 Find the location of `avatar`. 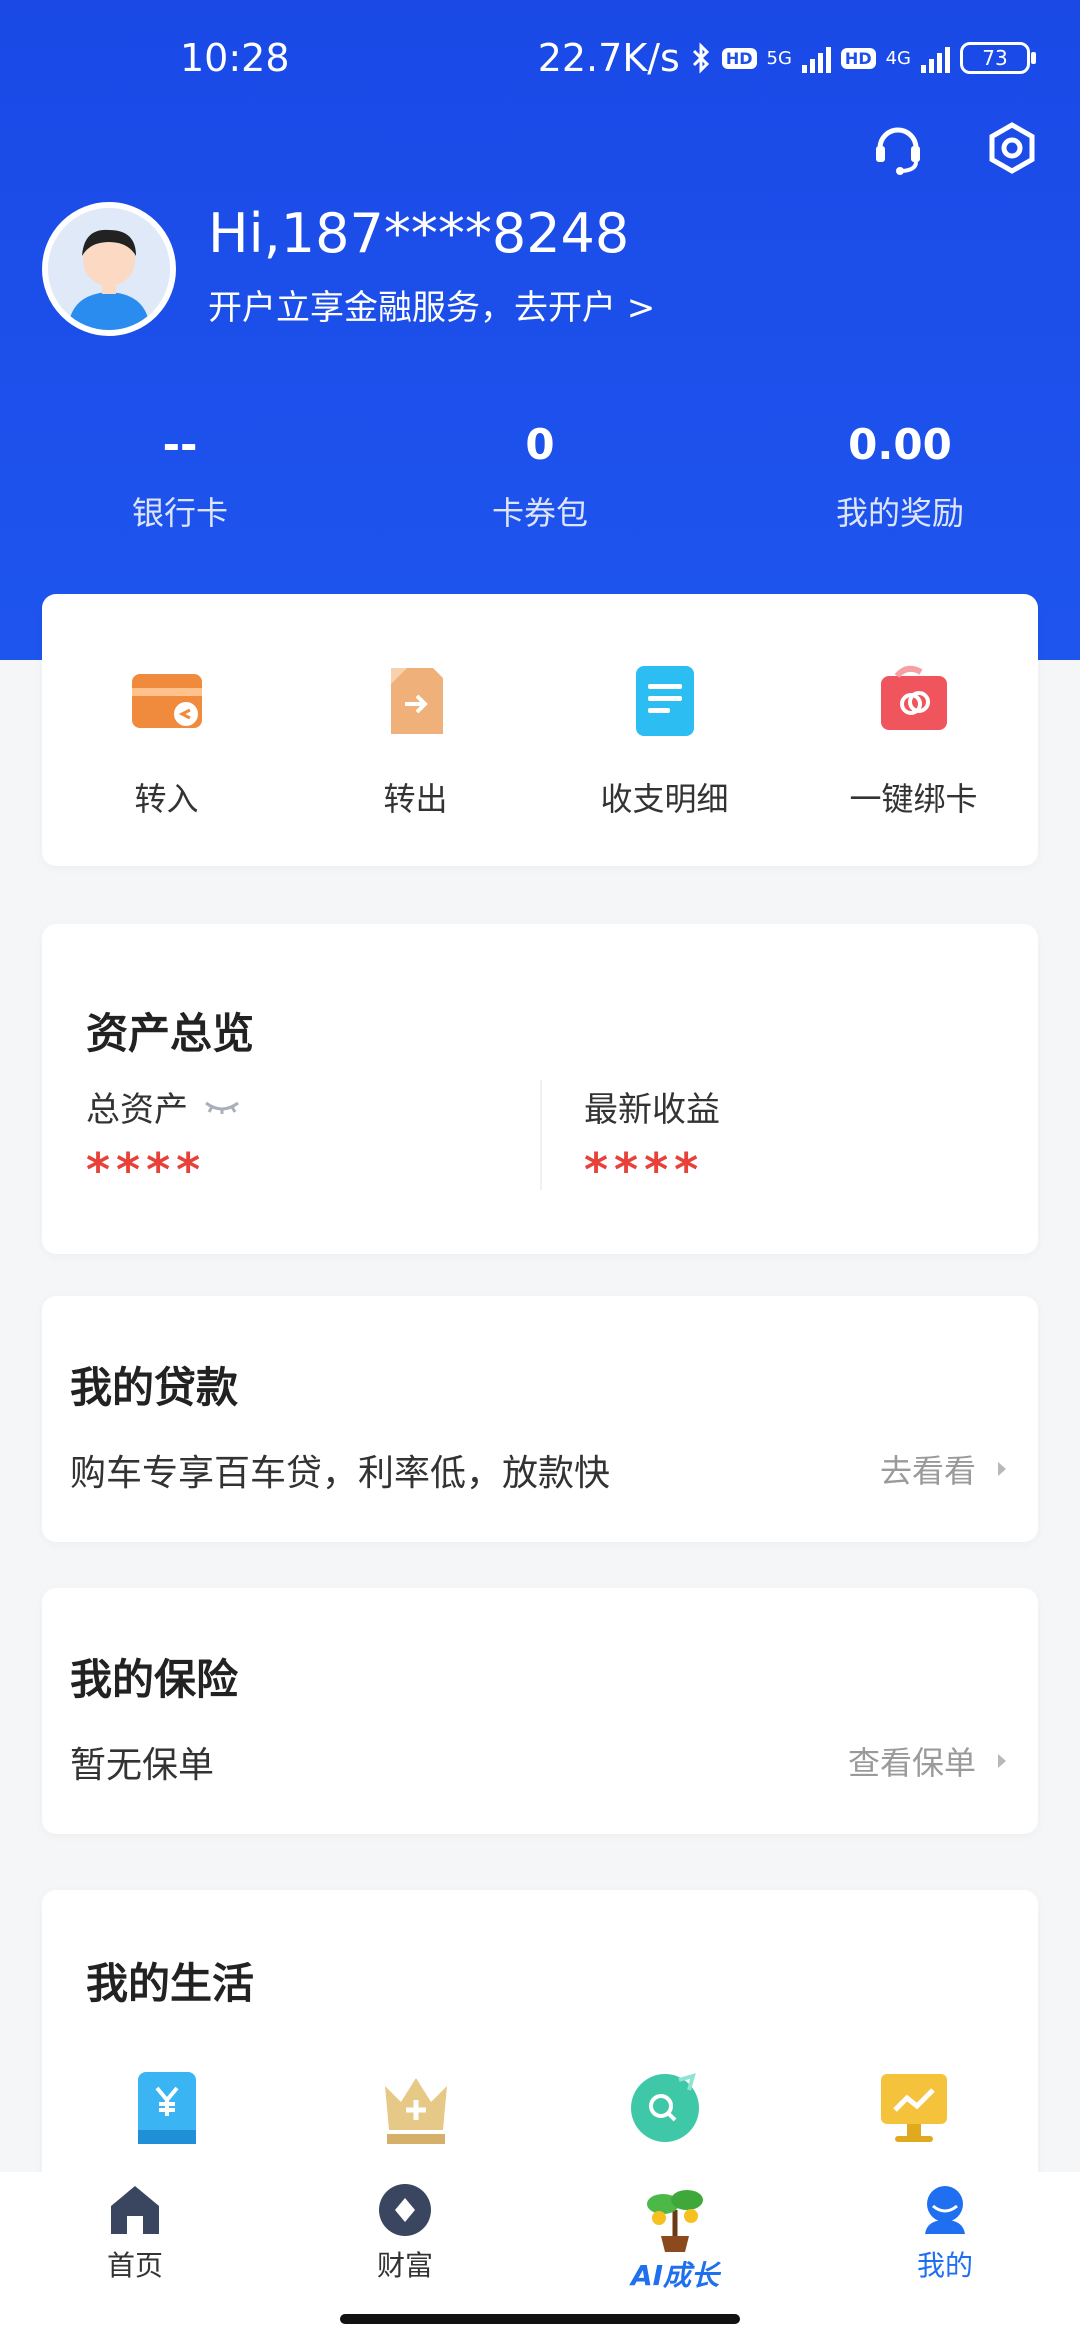

avatar is located at coordinates (109, 269).